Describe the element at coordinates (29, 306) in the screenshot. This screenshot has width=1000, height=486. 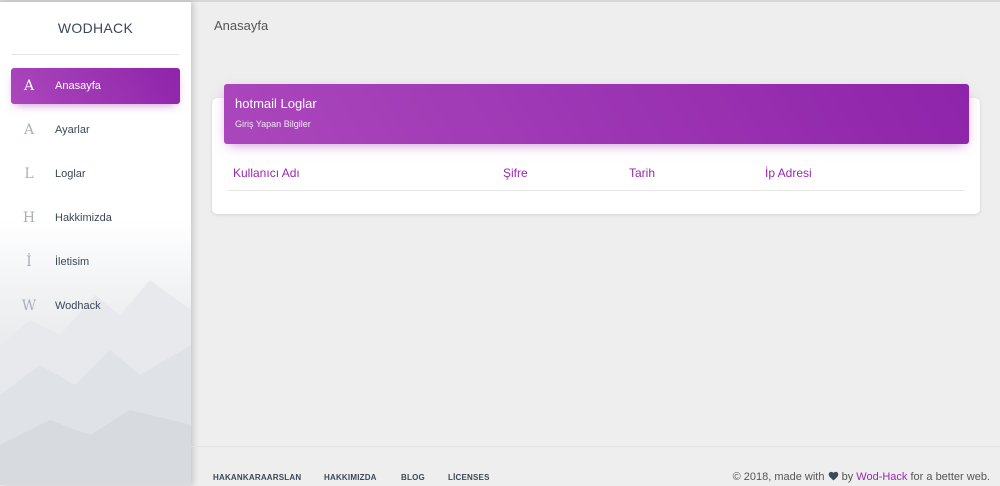
I see `wodhack-icon: W` at that location.